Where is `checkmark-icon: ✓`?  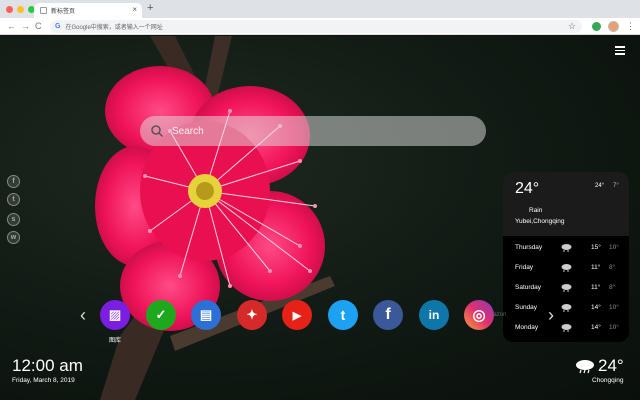
checkmark-icon: ✓ is located at coordinates (161, 314).